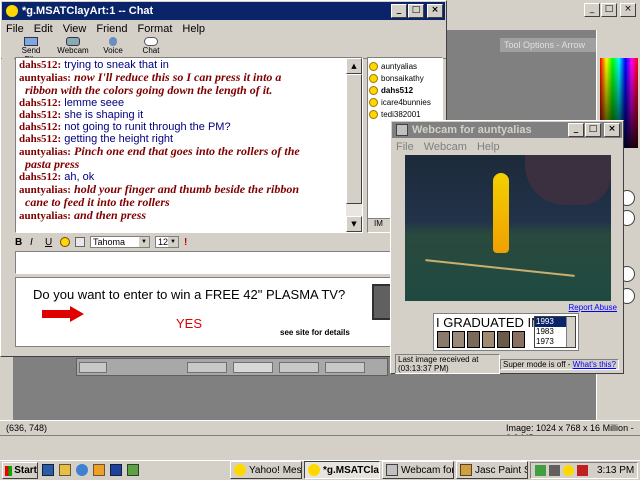 The width and height of the screenshot is (640, 480). Describe the element at coordinates (43, 29) in the screenshot. I see `menu-edit: Edit` at that location.